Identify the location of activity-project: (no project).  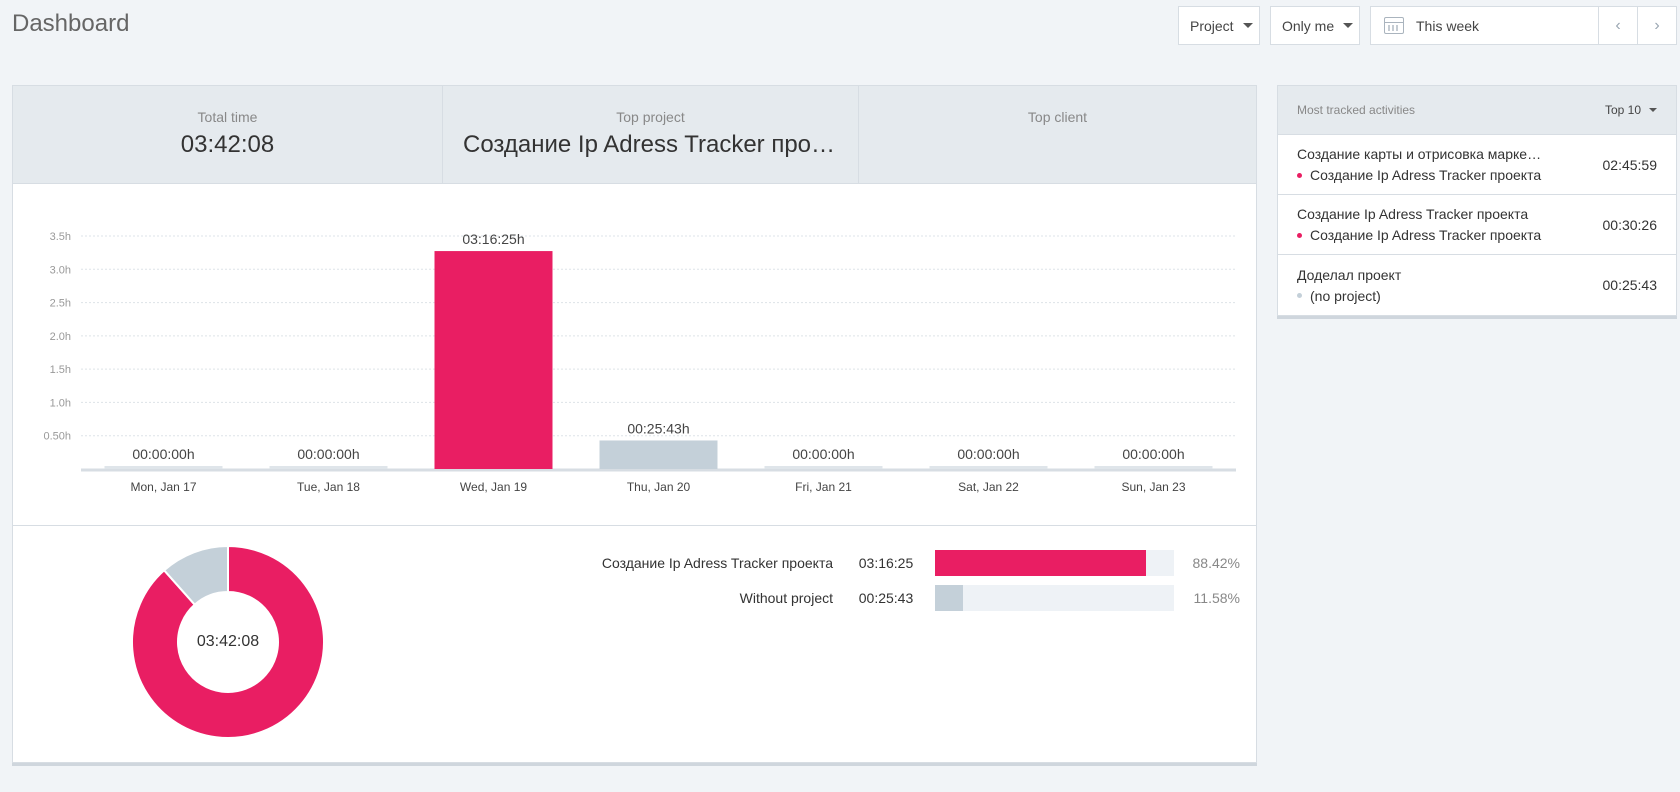
(1345, 295).